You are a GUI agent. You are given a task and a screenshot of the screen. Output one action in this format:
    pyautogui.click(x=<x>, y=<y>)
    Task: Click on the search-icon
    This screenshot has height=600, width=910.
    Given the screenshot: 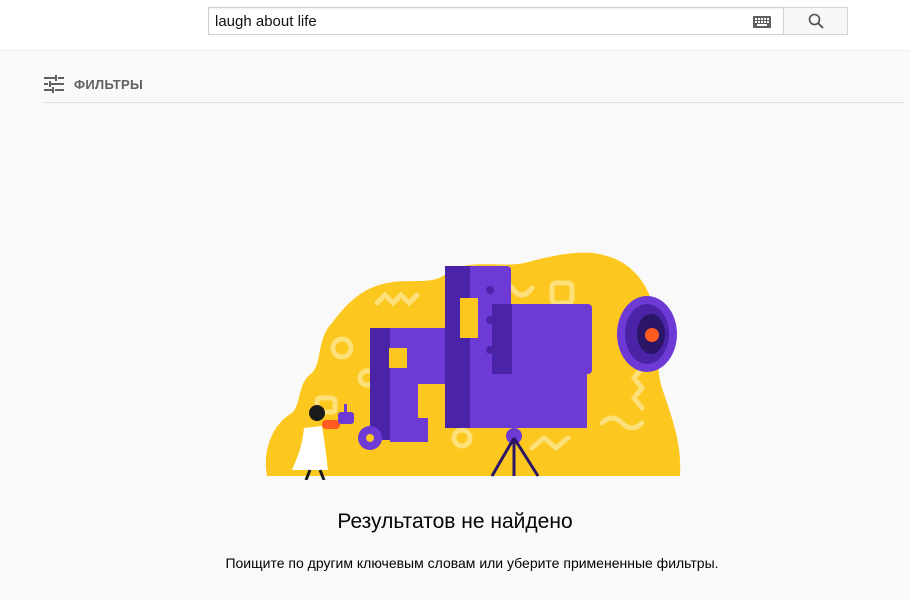 What is the action you would take?
    pyautogui.click(x=816, y=21)
    